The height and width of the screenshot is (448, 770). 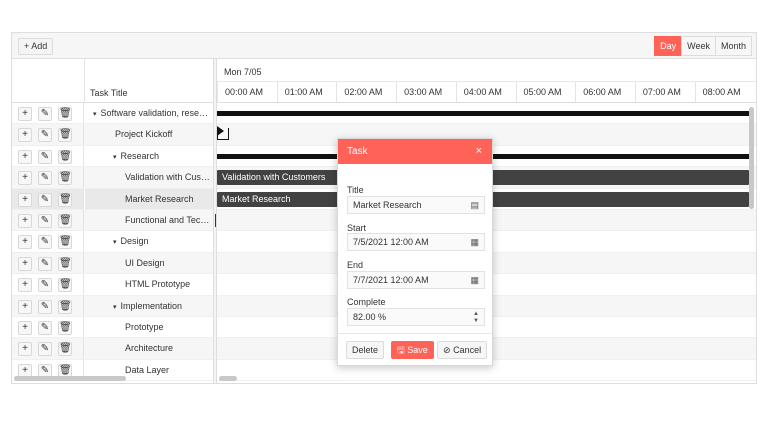 I want to click on task-title-cell: Prototype, so click(x=149, y=327).